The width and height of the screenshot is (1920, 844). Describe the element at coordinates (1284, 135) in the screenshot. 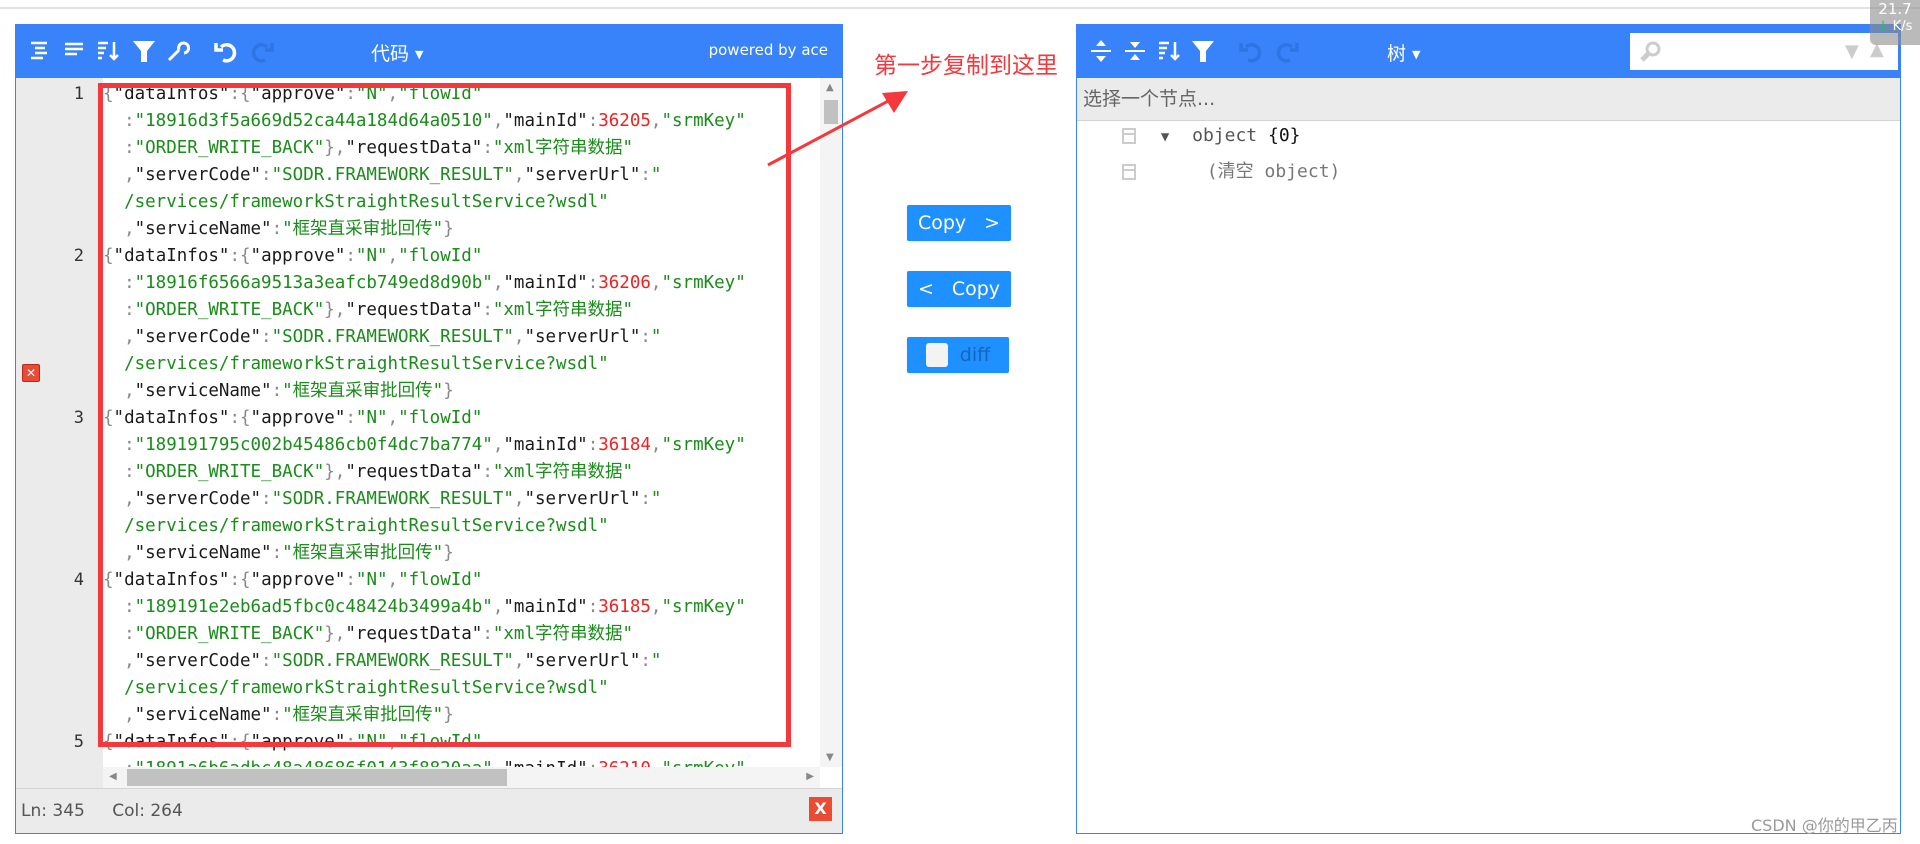

I see `node-count: {0}` at that location.